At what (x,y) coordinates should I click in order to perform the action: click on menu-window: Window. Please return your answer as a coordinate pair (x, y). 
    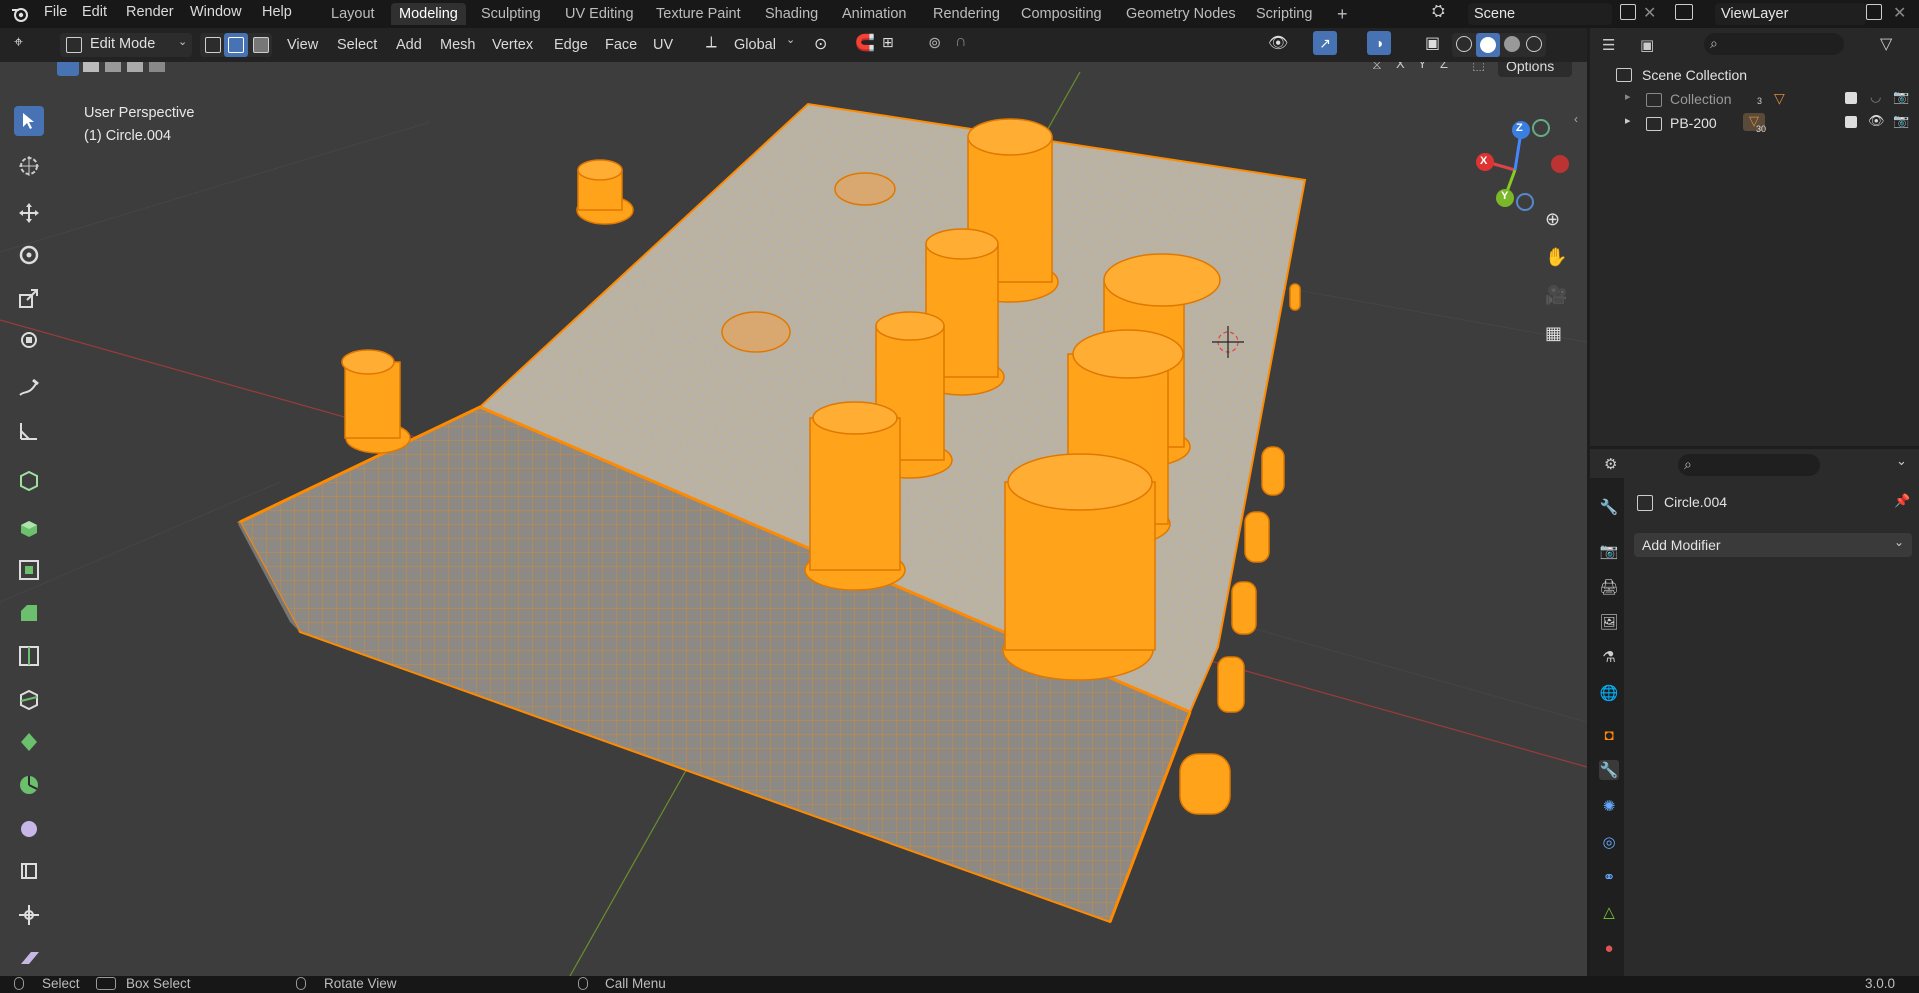
    Looking at the image, I should click on (216, 12).